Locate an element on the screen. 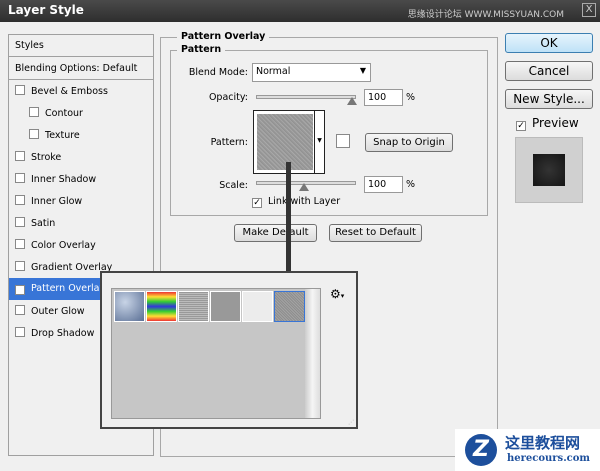  subgroup-title: Pattern is located at coordinates (201, 49).